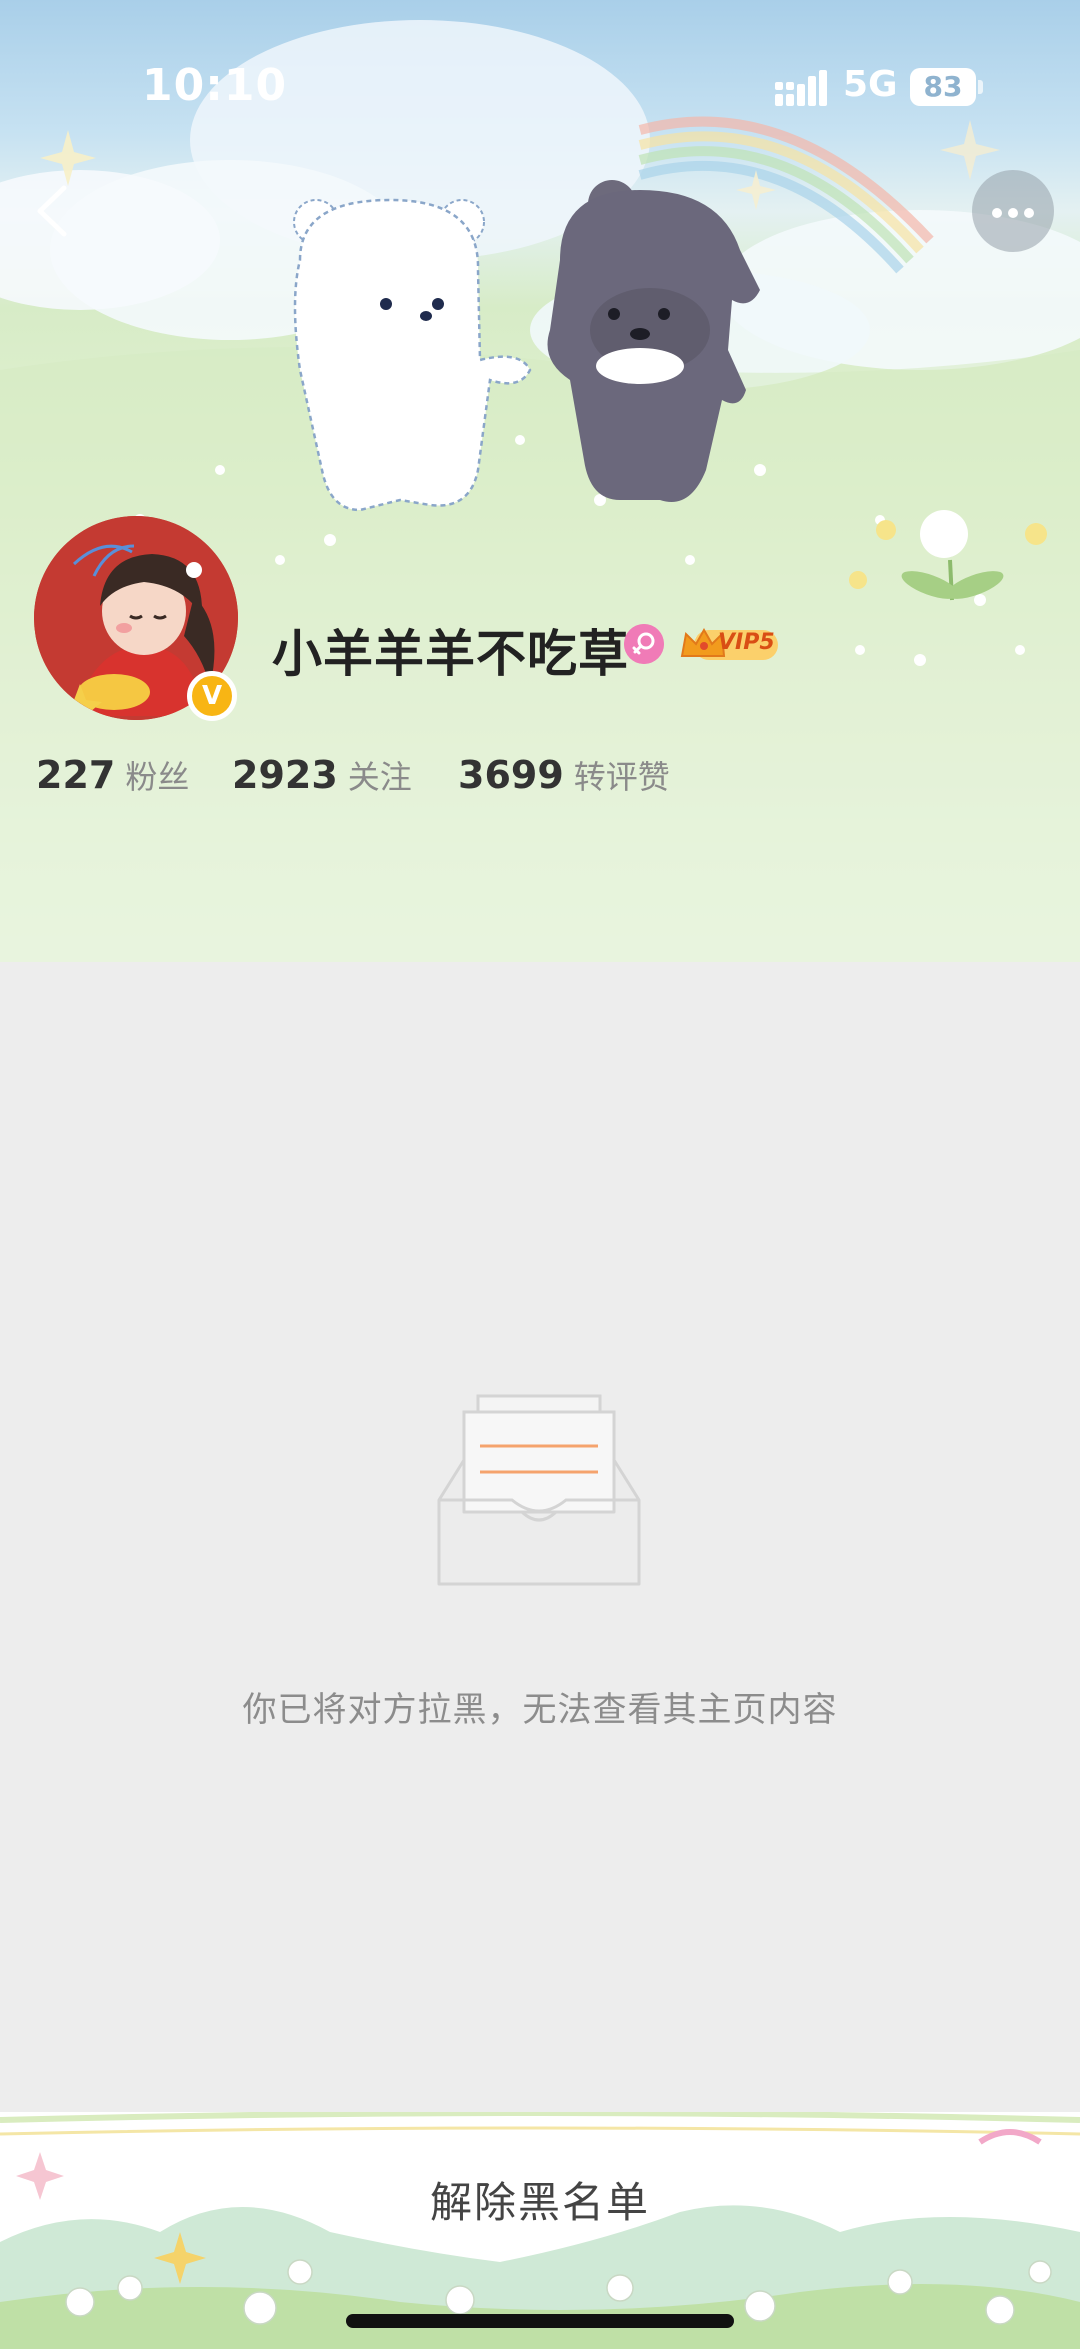 This screenshot has width=1080, height=2349. I want to click on more-button, so click(1013, 211).